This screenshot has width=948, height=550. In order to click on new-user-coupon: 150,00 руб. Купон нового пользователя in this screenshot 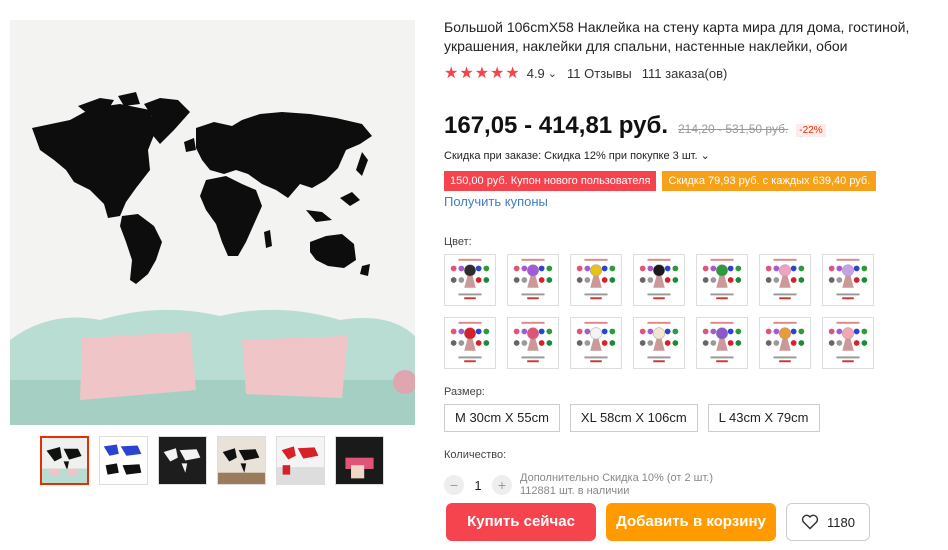, I will do `click(550, 181)`.